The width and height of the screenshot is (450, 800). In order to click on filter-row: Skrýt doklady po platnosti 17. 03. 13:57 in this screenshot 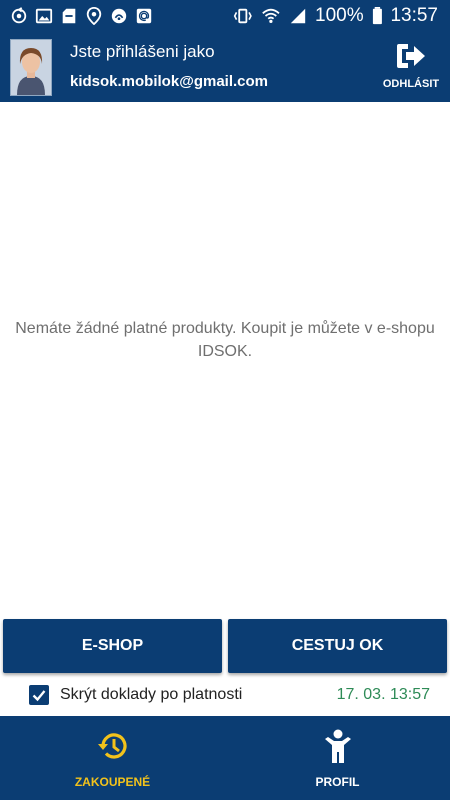, I will do `click(225, 697)`.